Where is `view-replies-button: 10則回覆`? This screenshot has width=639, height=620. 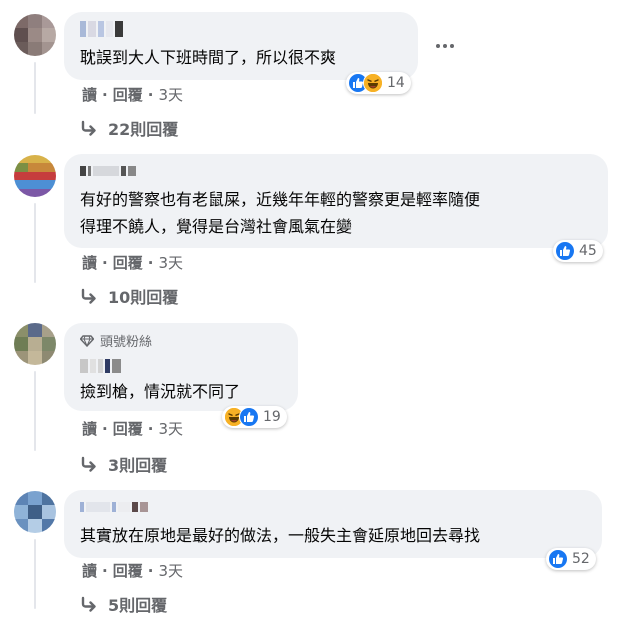
view-replies-button: 10則回覆 is located at coordinates (129, 296).